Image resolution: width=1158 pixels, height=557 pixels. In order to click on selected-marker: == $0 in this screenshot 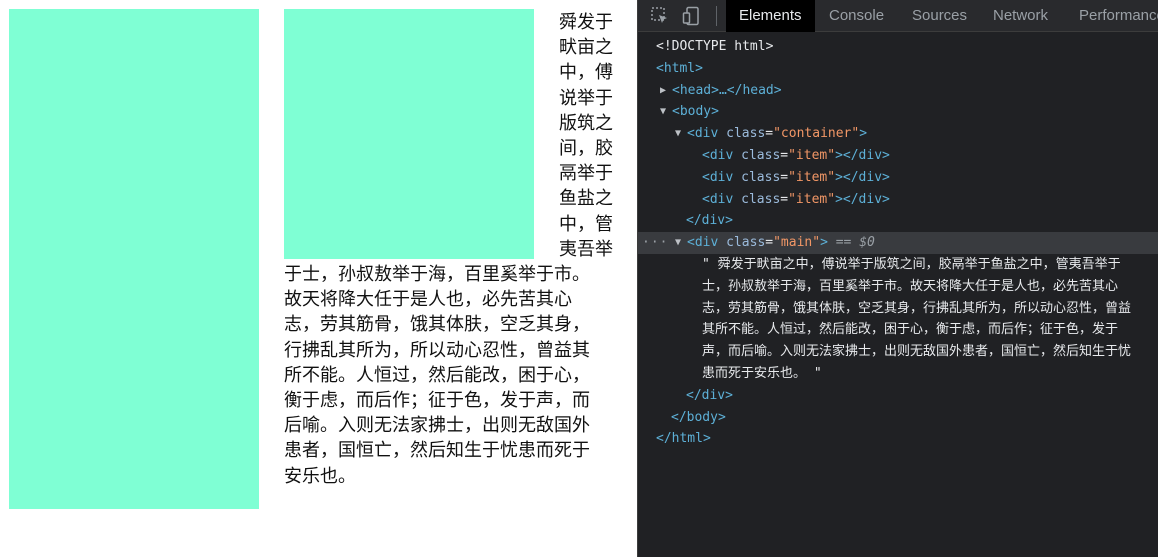, I will do `click(855, 243)`.